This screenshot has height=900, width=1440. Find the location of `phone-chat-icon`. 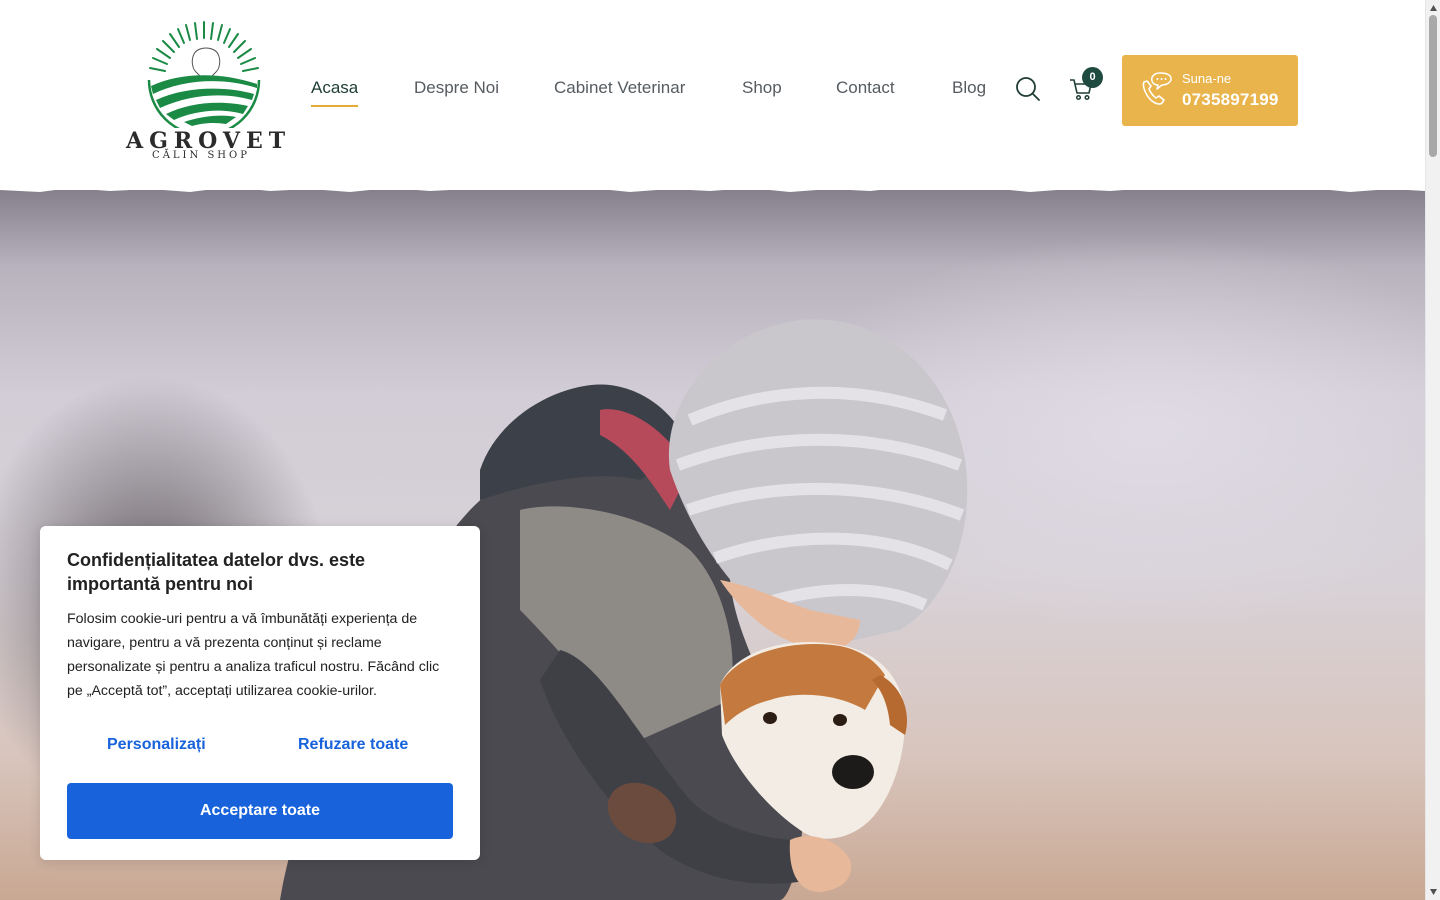

phone-chat-icon is located at coordinates (1157, 88).